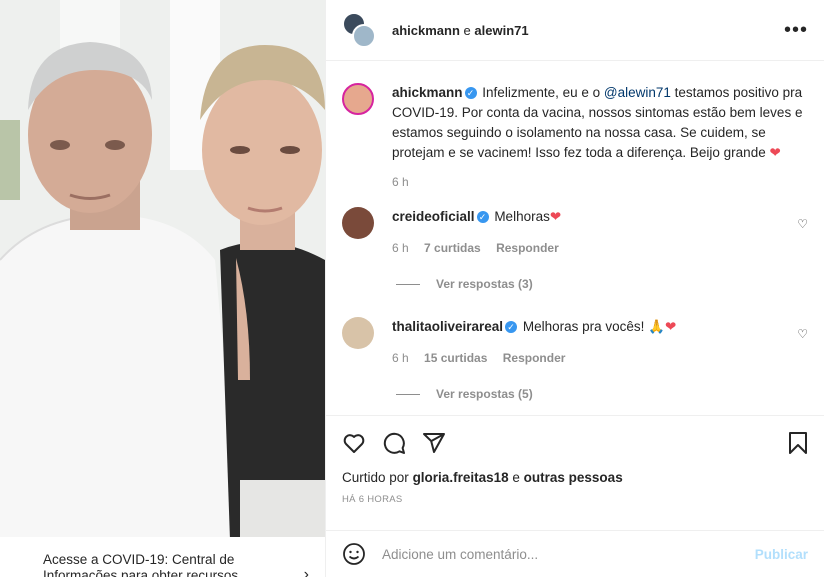  Describe the element at coordinates (426, 30) in the screenshot. I see `header-user1: ahickmann` at that location.